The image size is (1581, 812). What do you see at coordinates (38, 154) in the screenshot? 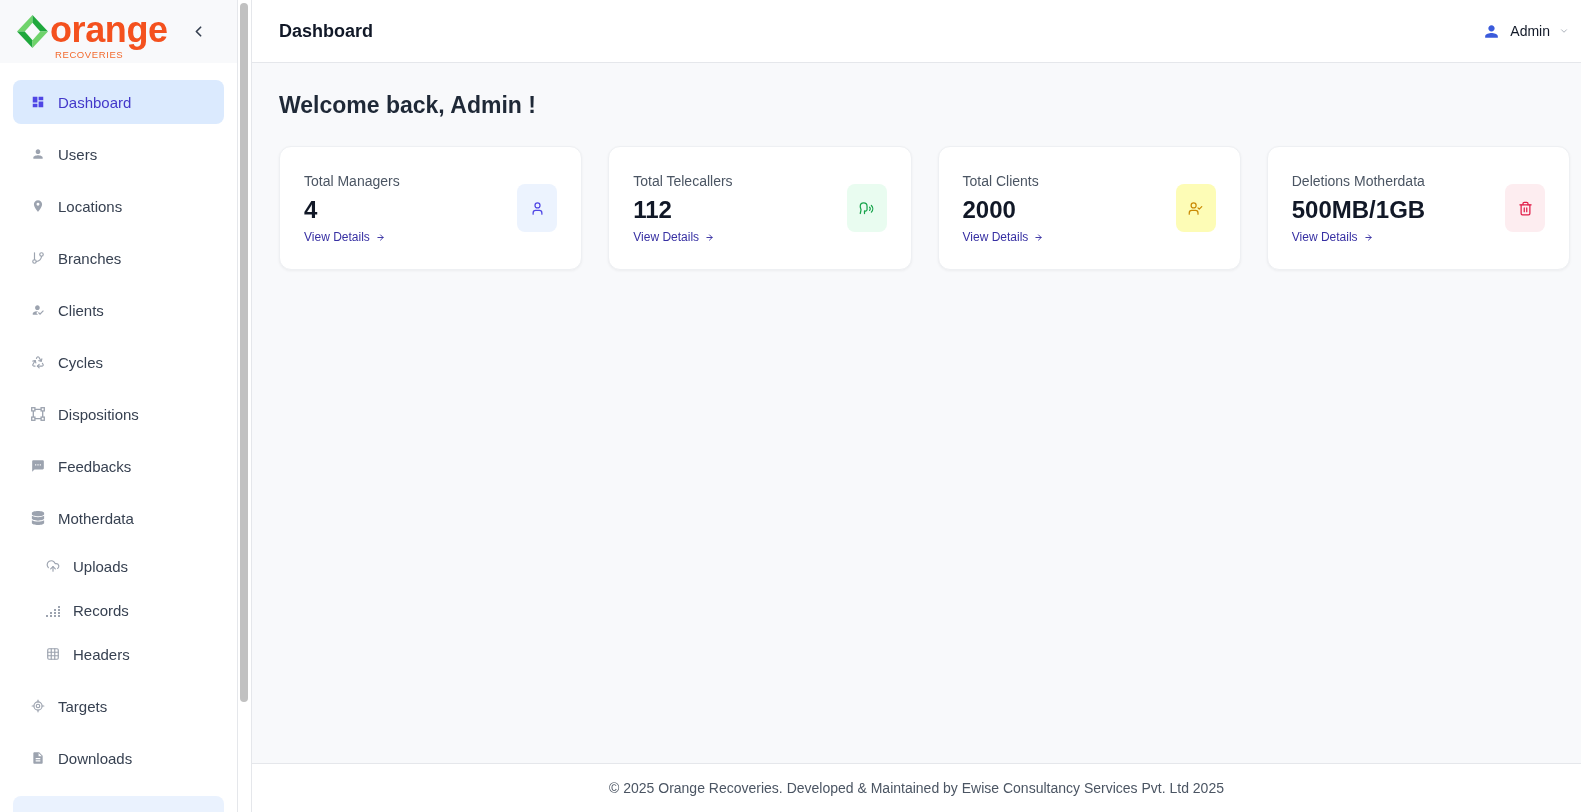
I see `person-icon` at bounding box center [38, 154].